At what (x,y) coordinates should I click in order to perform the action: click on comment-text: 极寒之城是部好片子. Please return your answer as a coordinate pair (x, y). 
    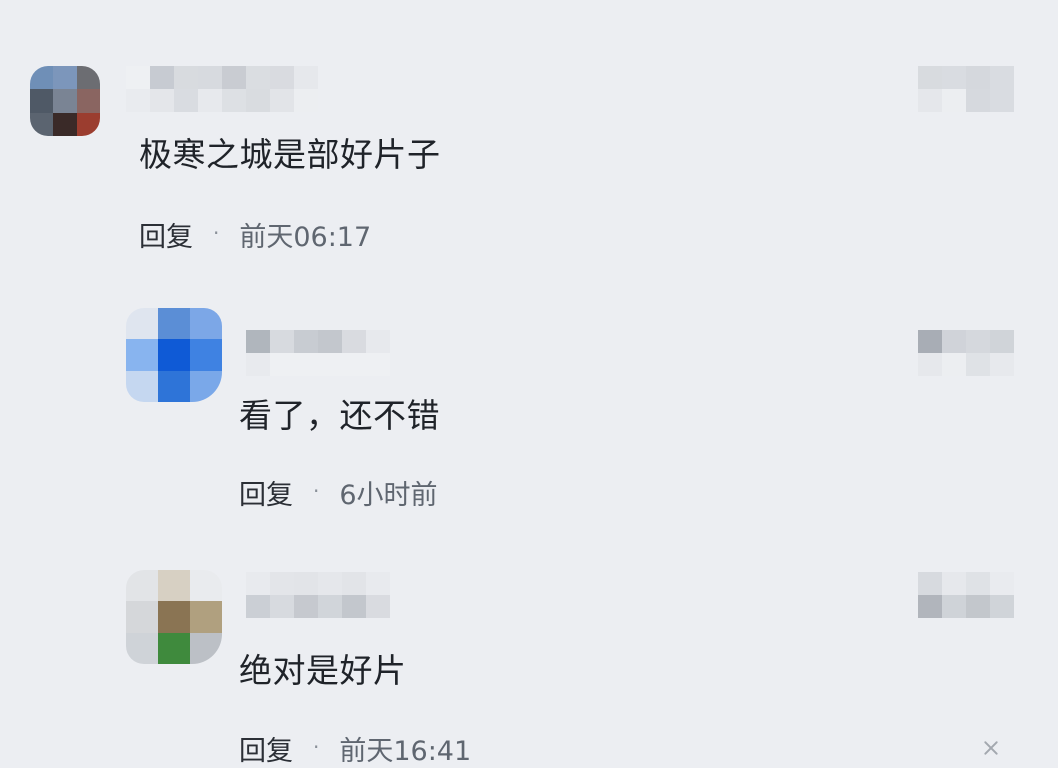
    Looking at the image, I should click on (290, 154).